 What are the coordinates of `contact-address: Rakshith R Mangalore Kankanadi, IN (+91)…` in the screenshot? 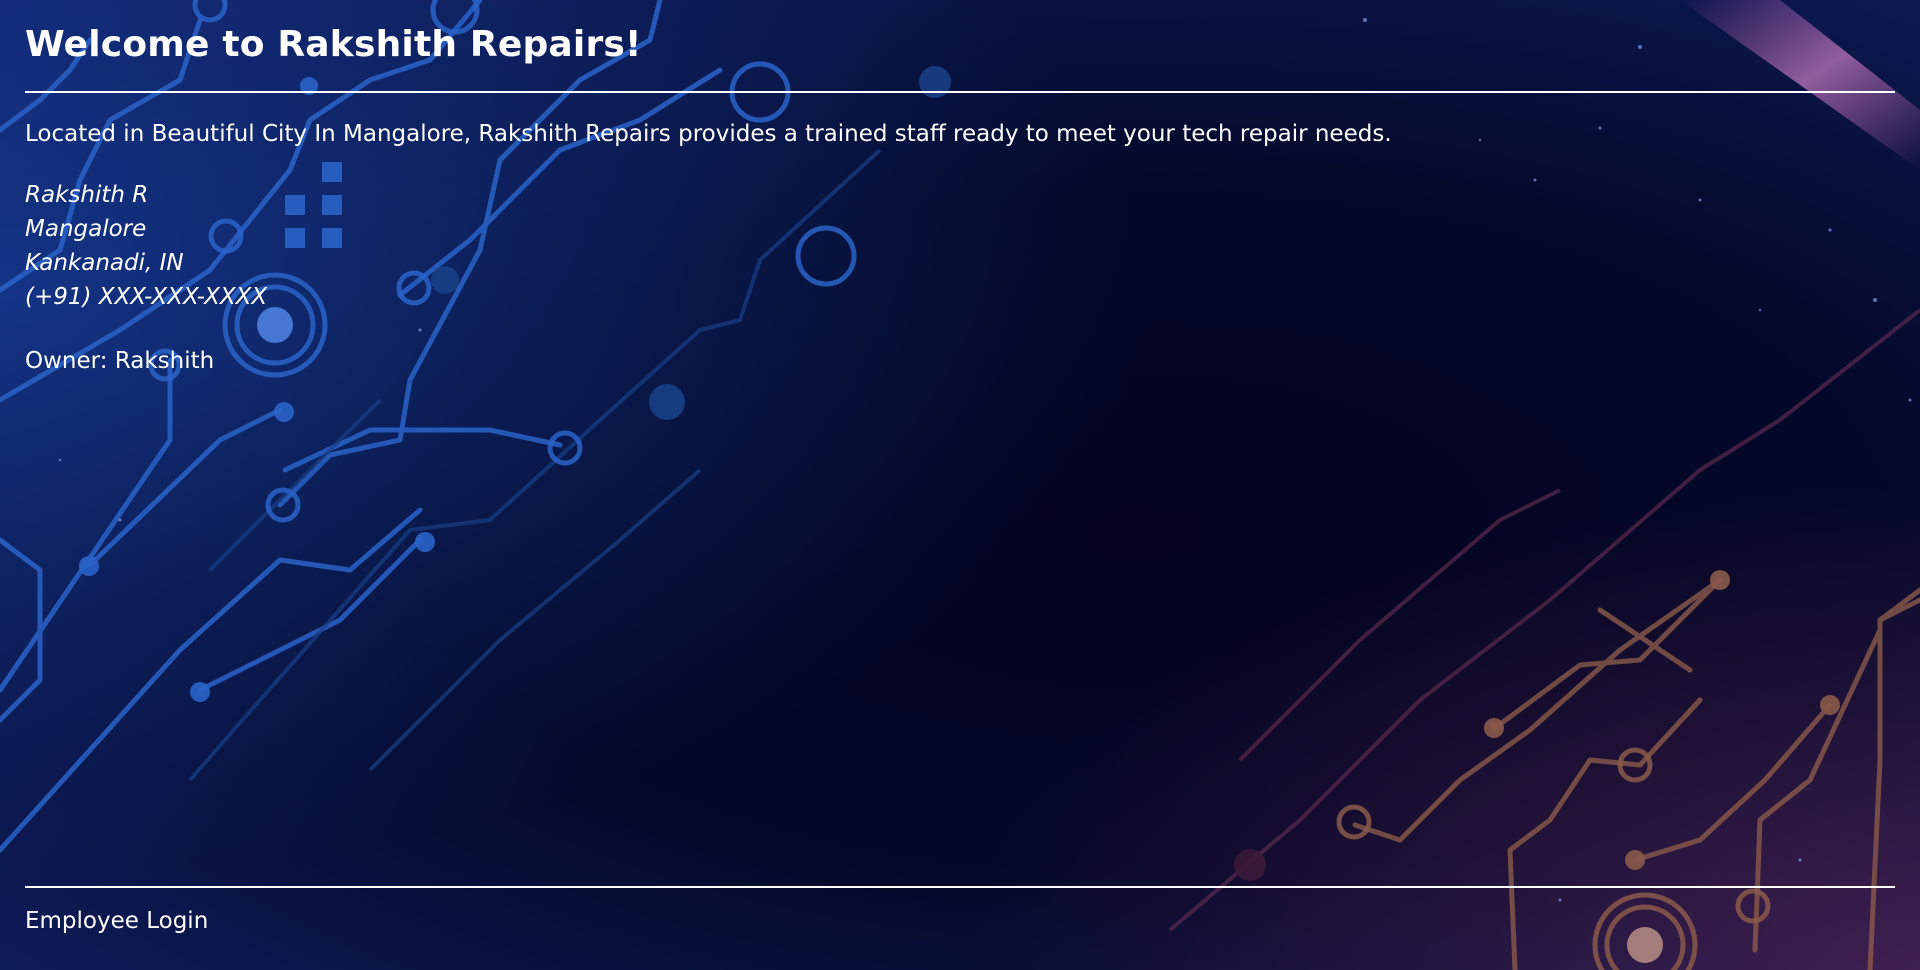 It's located at (146, 246).